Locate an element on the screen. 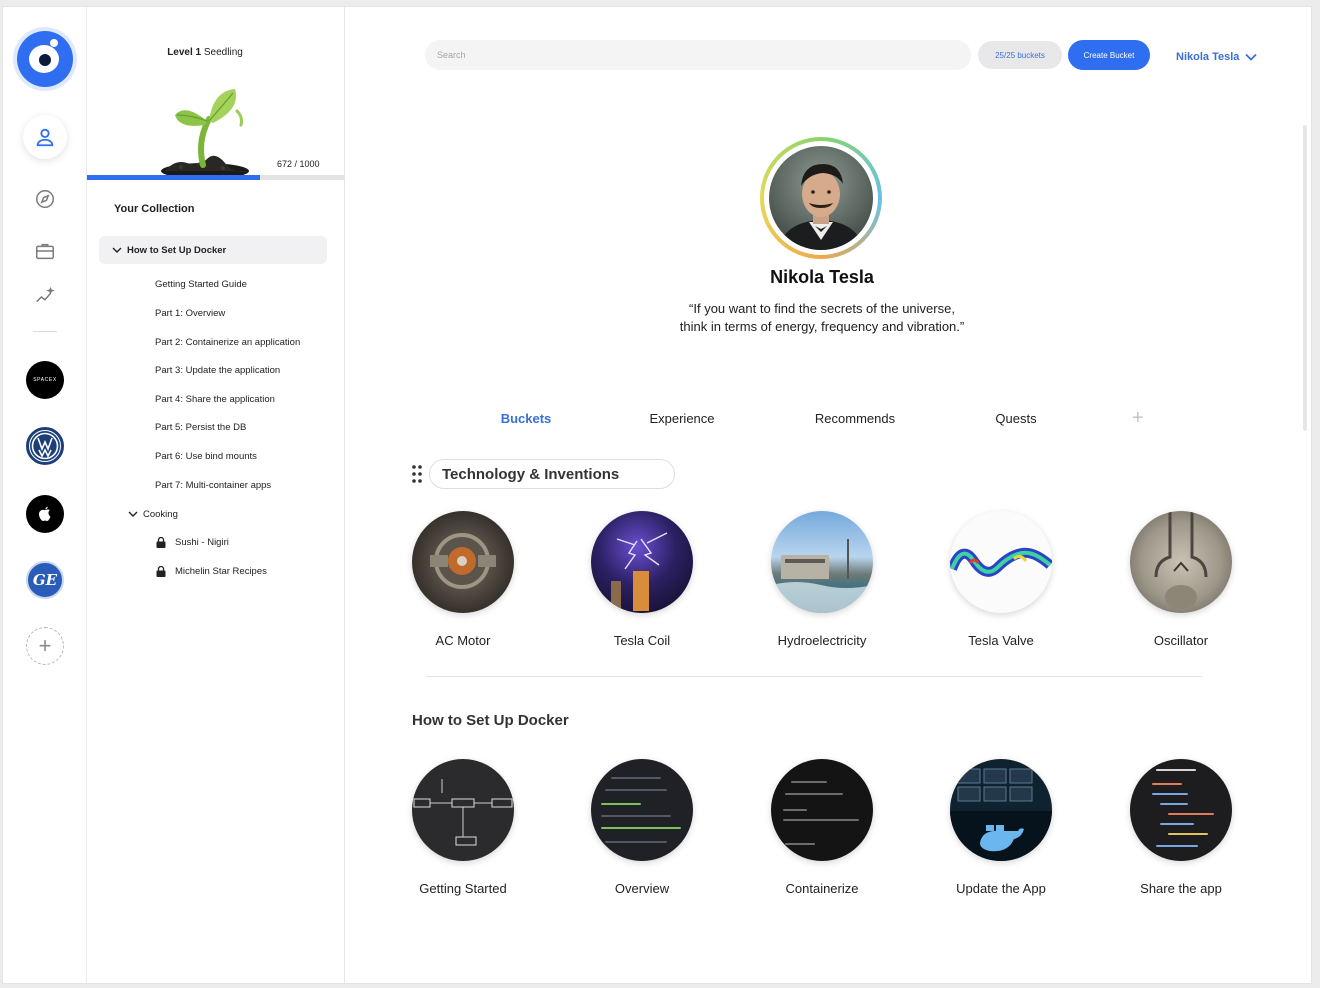 The image size is (1320, 988). profile-nav-button is located at coordinates (45, 137).